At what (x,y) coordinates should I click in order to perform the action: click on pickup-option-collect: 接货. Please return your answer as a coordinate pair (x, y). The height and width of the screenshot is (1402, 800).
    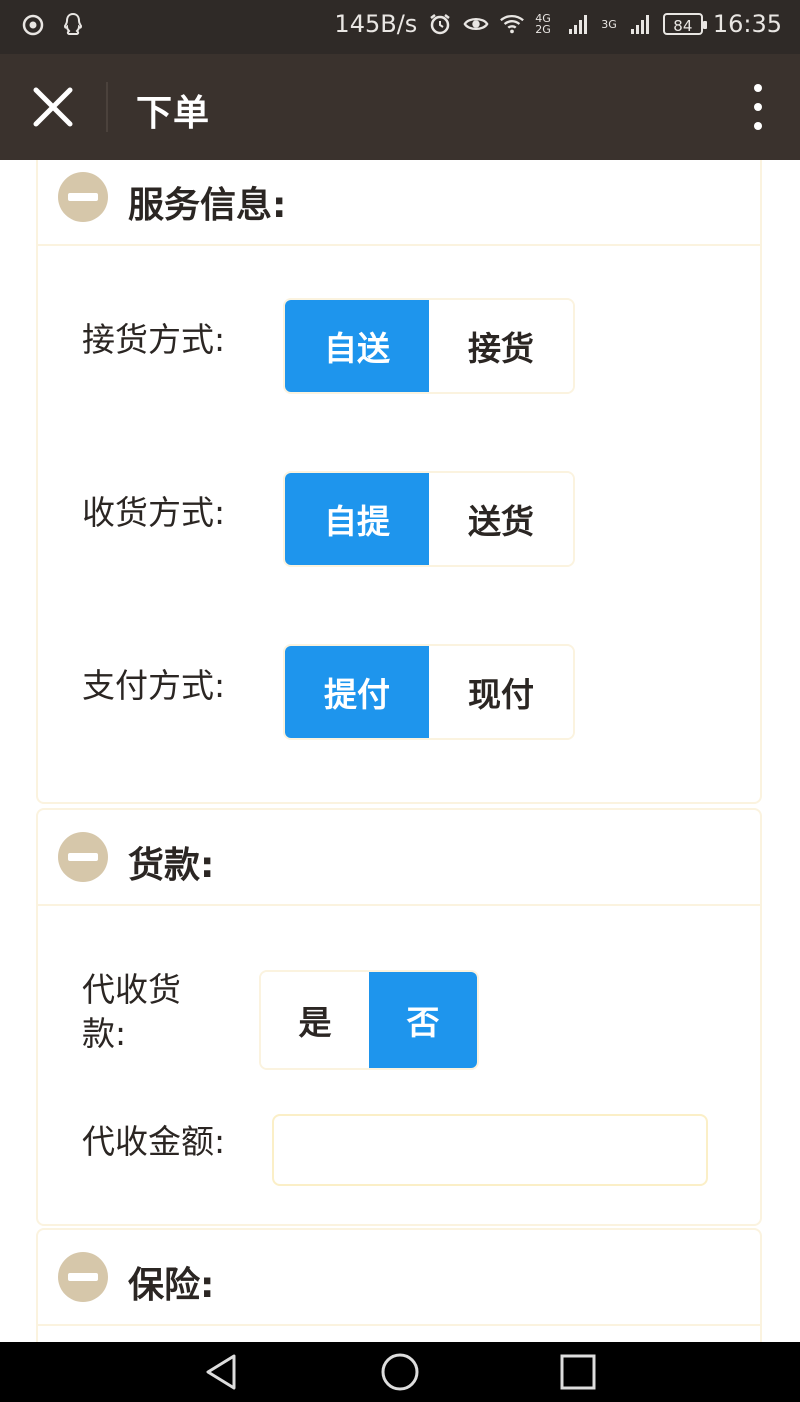
    Looking at the image, I should click on (501, 346).